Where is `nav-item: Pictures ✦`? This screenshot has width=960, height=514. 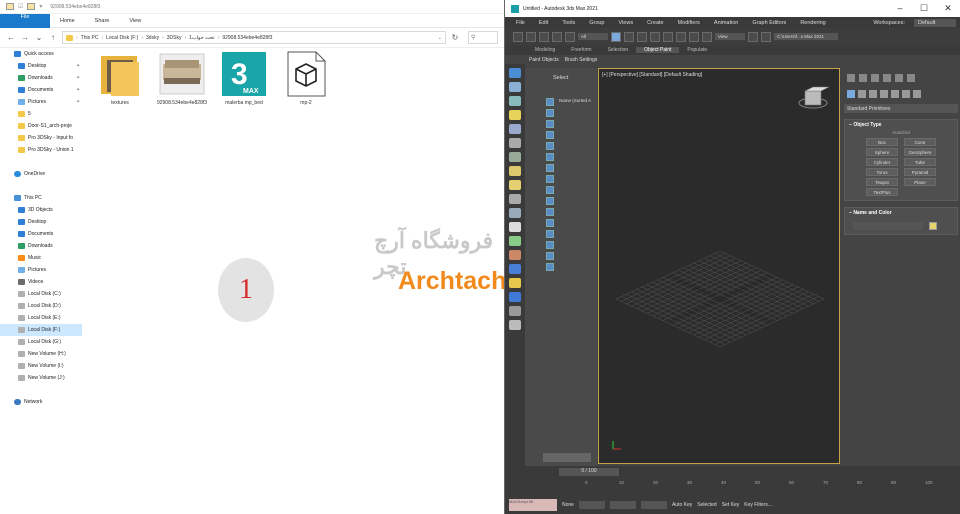
nav-item: Pictures ✦ is located at coordinates (41, 102).